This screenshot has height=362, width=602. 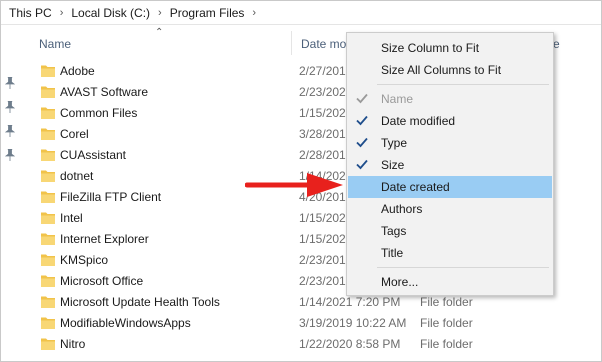 What do you see at coordinates (93, 155) in the screenshot?
I see `file-name: CUAssistant` at bounding box center [93, 155].